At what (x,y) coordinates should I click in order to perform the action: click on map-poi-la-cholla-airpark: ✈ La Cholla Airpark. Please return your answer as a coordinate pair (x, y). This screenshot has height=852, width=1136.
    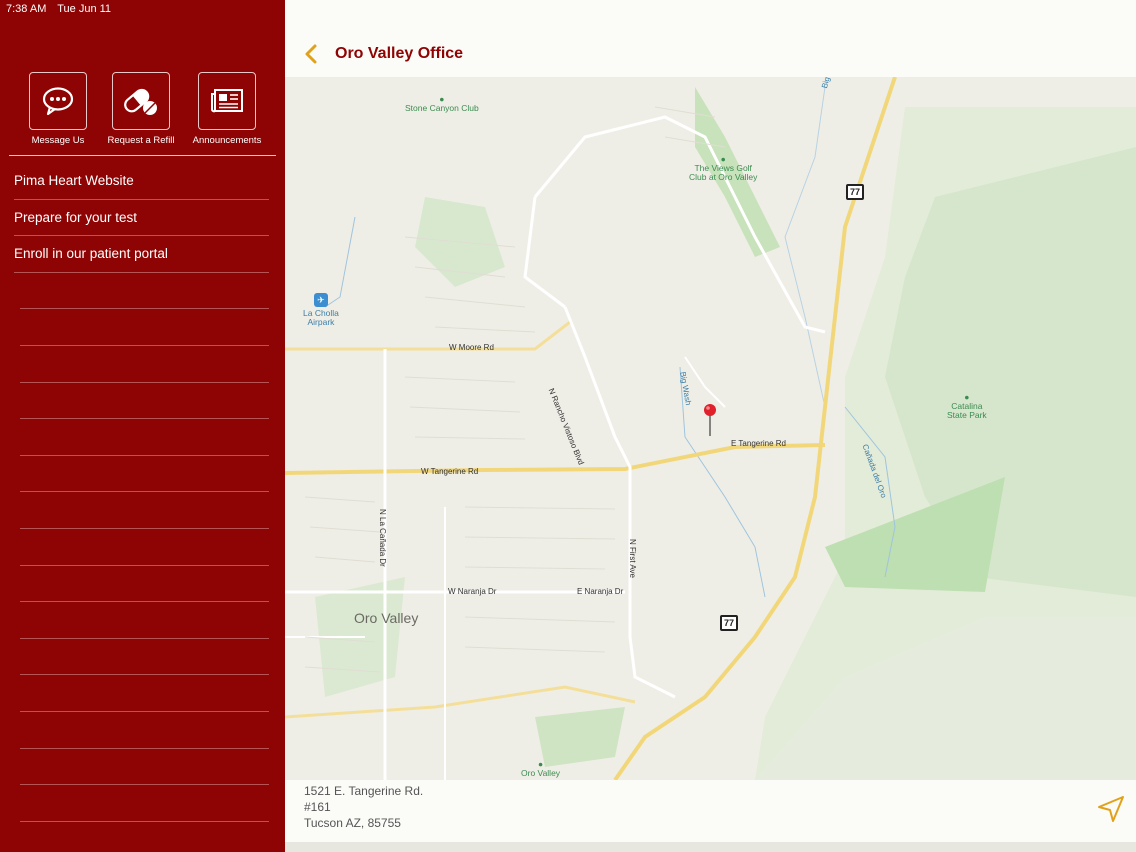
    Looking at the image, I should click on (321, 305).